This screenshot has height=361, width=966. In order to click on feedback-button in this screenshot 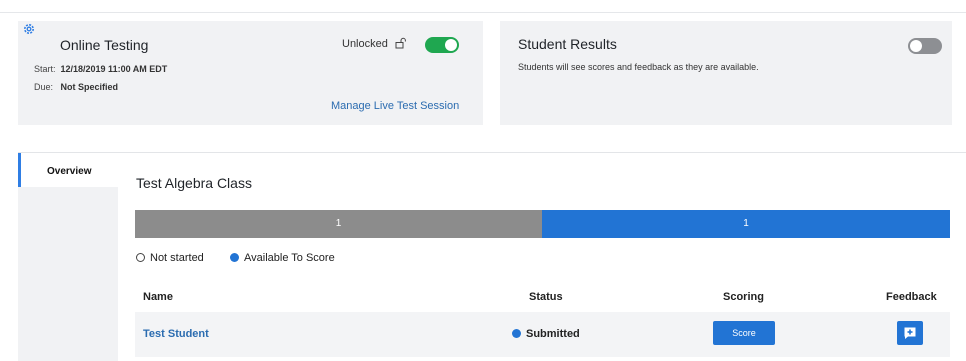, I will do `click(910, 333)`.